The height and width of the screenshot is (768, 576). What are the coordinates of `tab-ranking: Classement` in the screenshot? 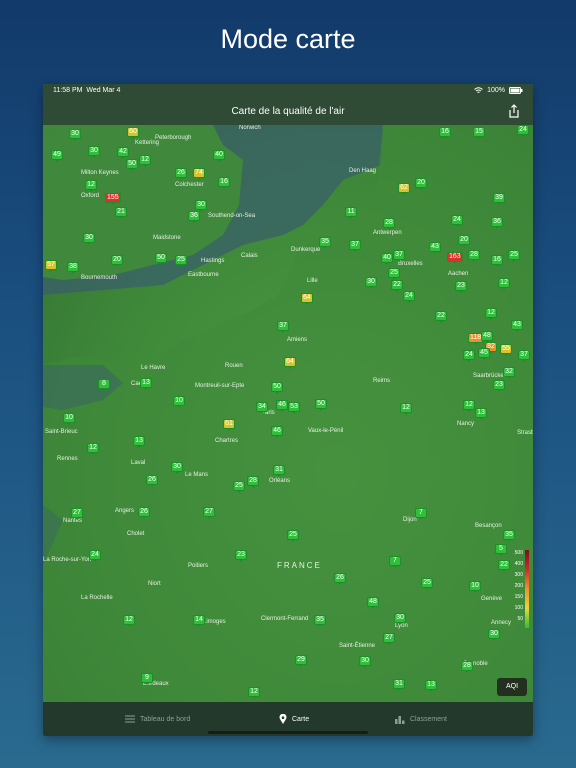 It's located at (421, 719).